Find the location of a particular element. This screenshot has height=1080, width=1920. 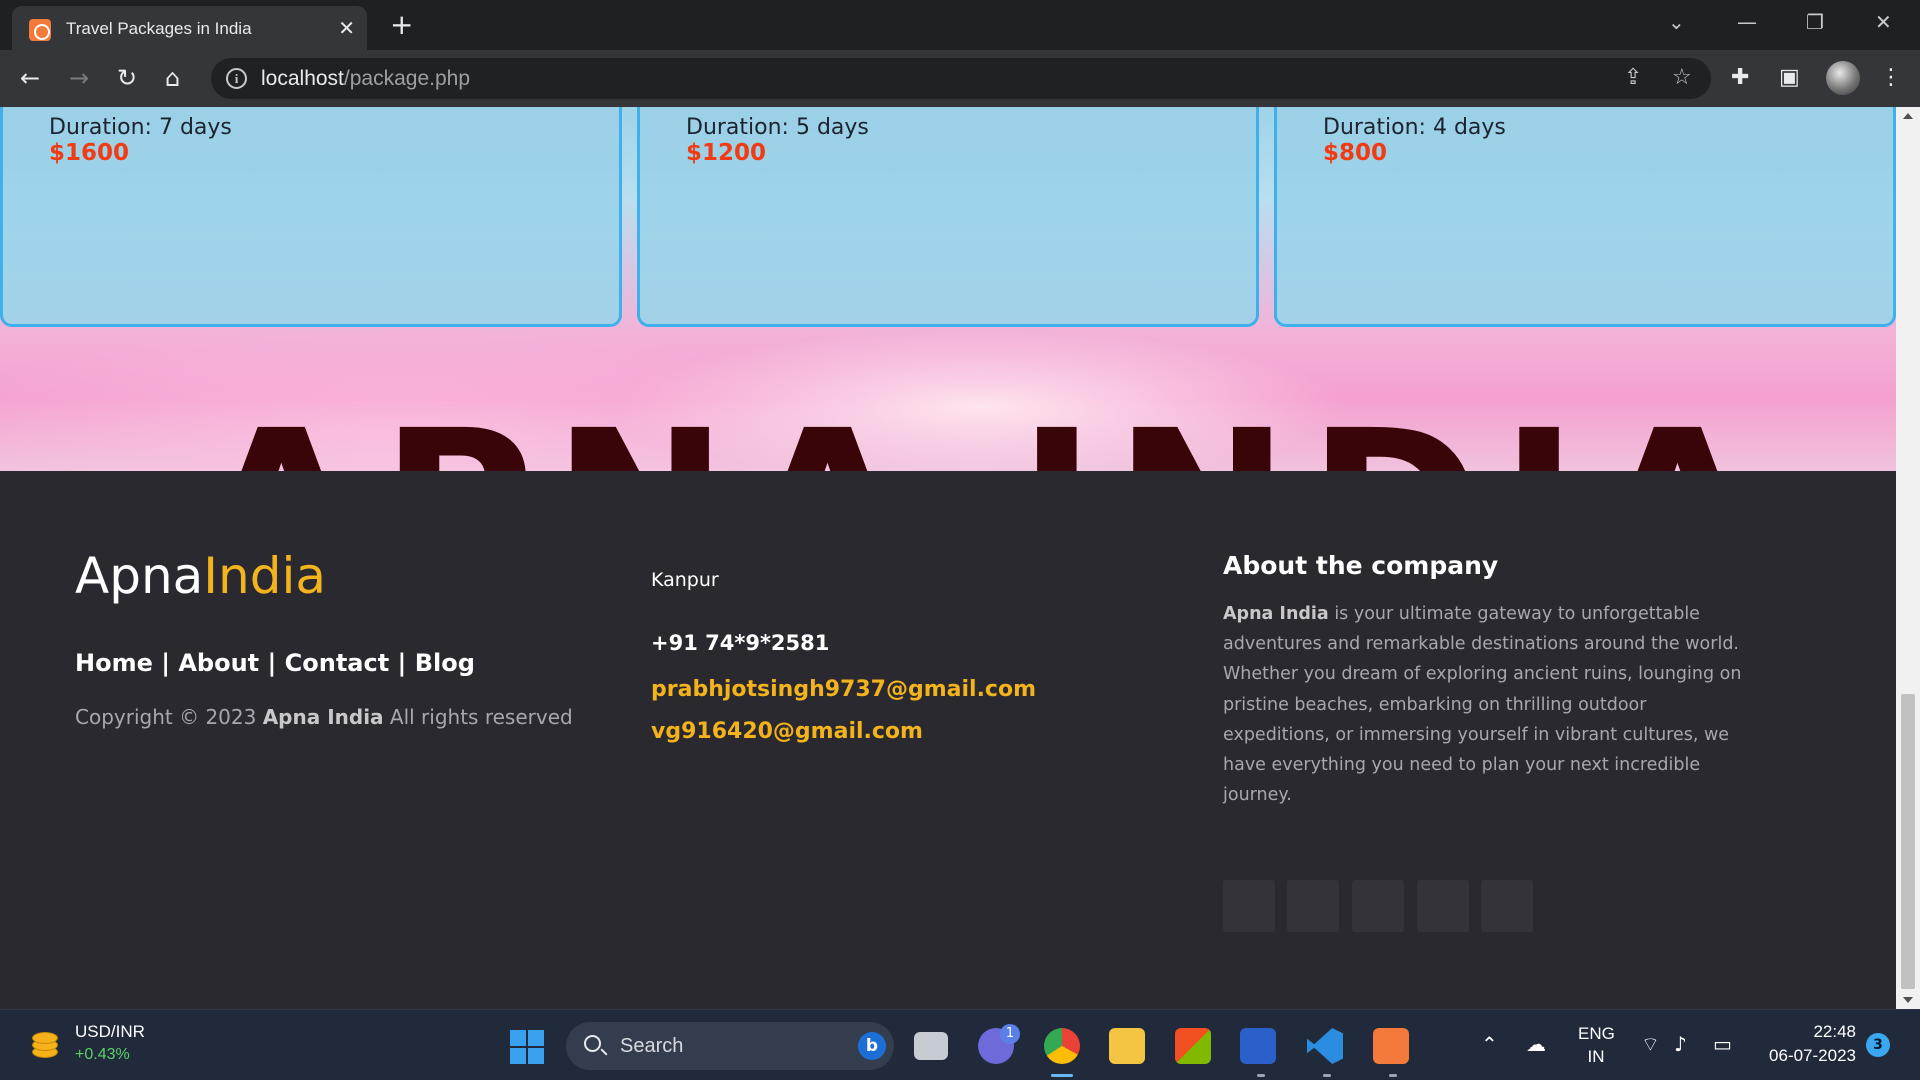

contact-email-link: prabhjotsingh9737@gmail.com is located at coordinates (843, 689).